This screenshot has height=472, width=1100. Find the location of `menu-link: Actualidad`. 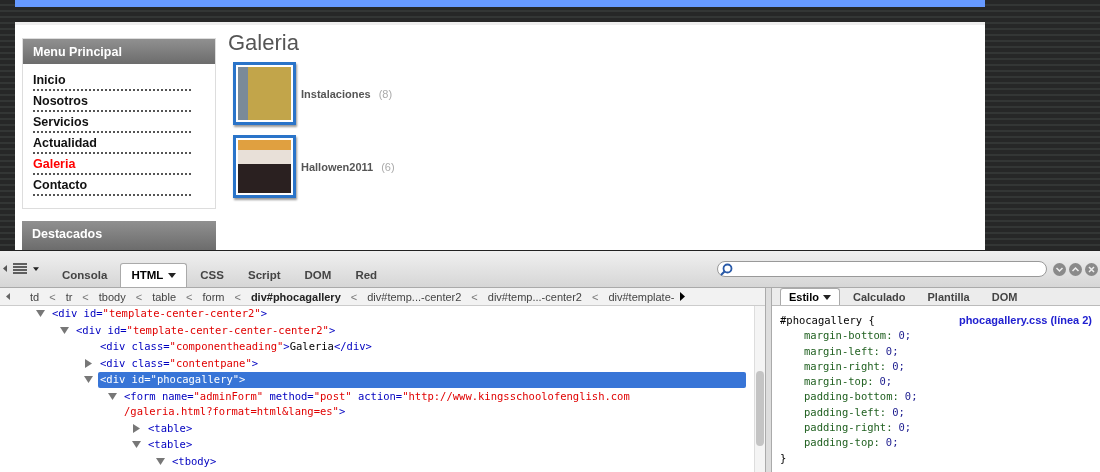

menu-link: Actualidad is located at coordinates (112, 143).